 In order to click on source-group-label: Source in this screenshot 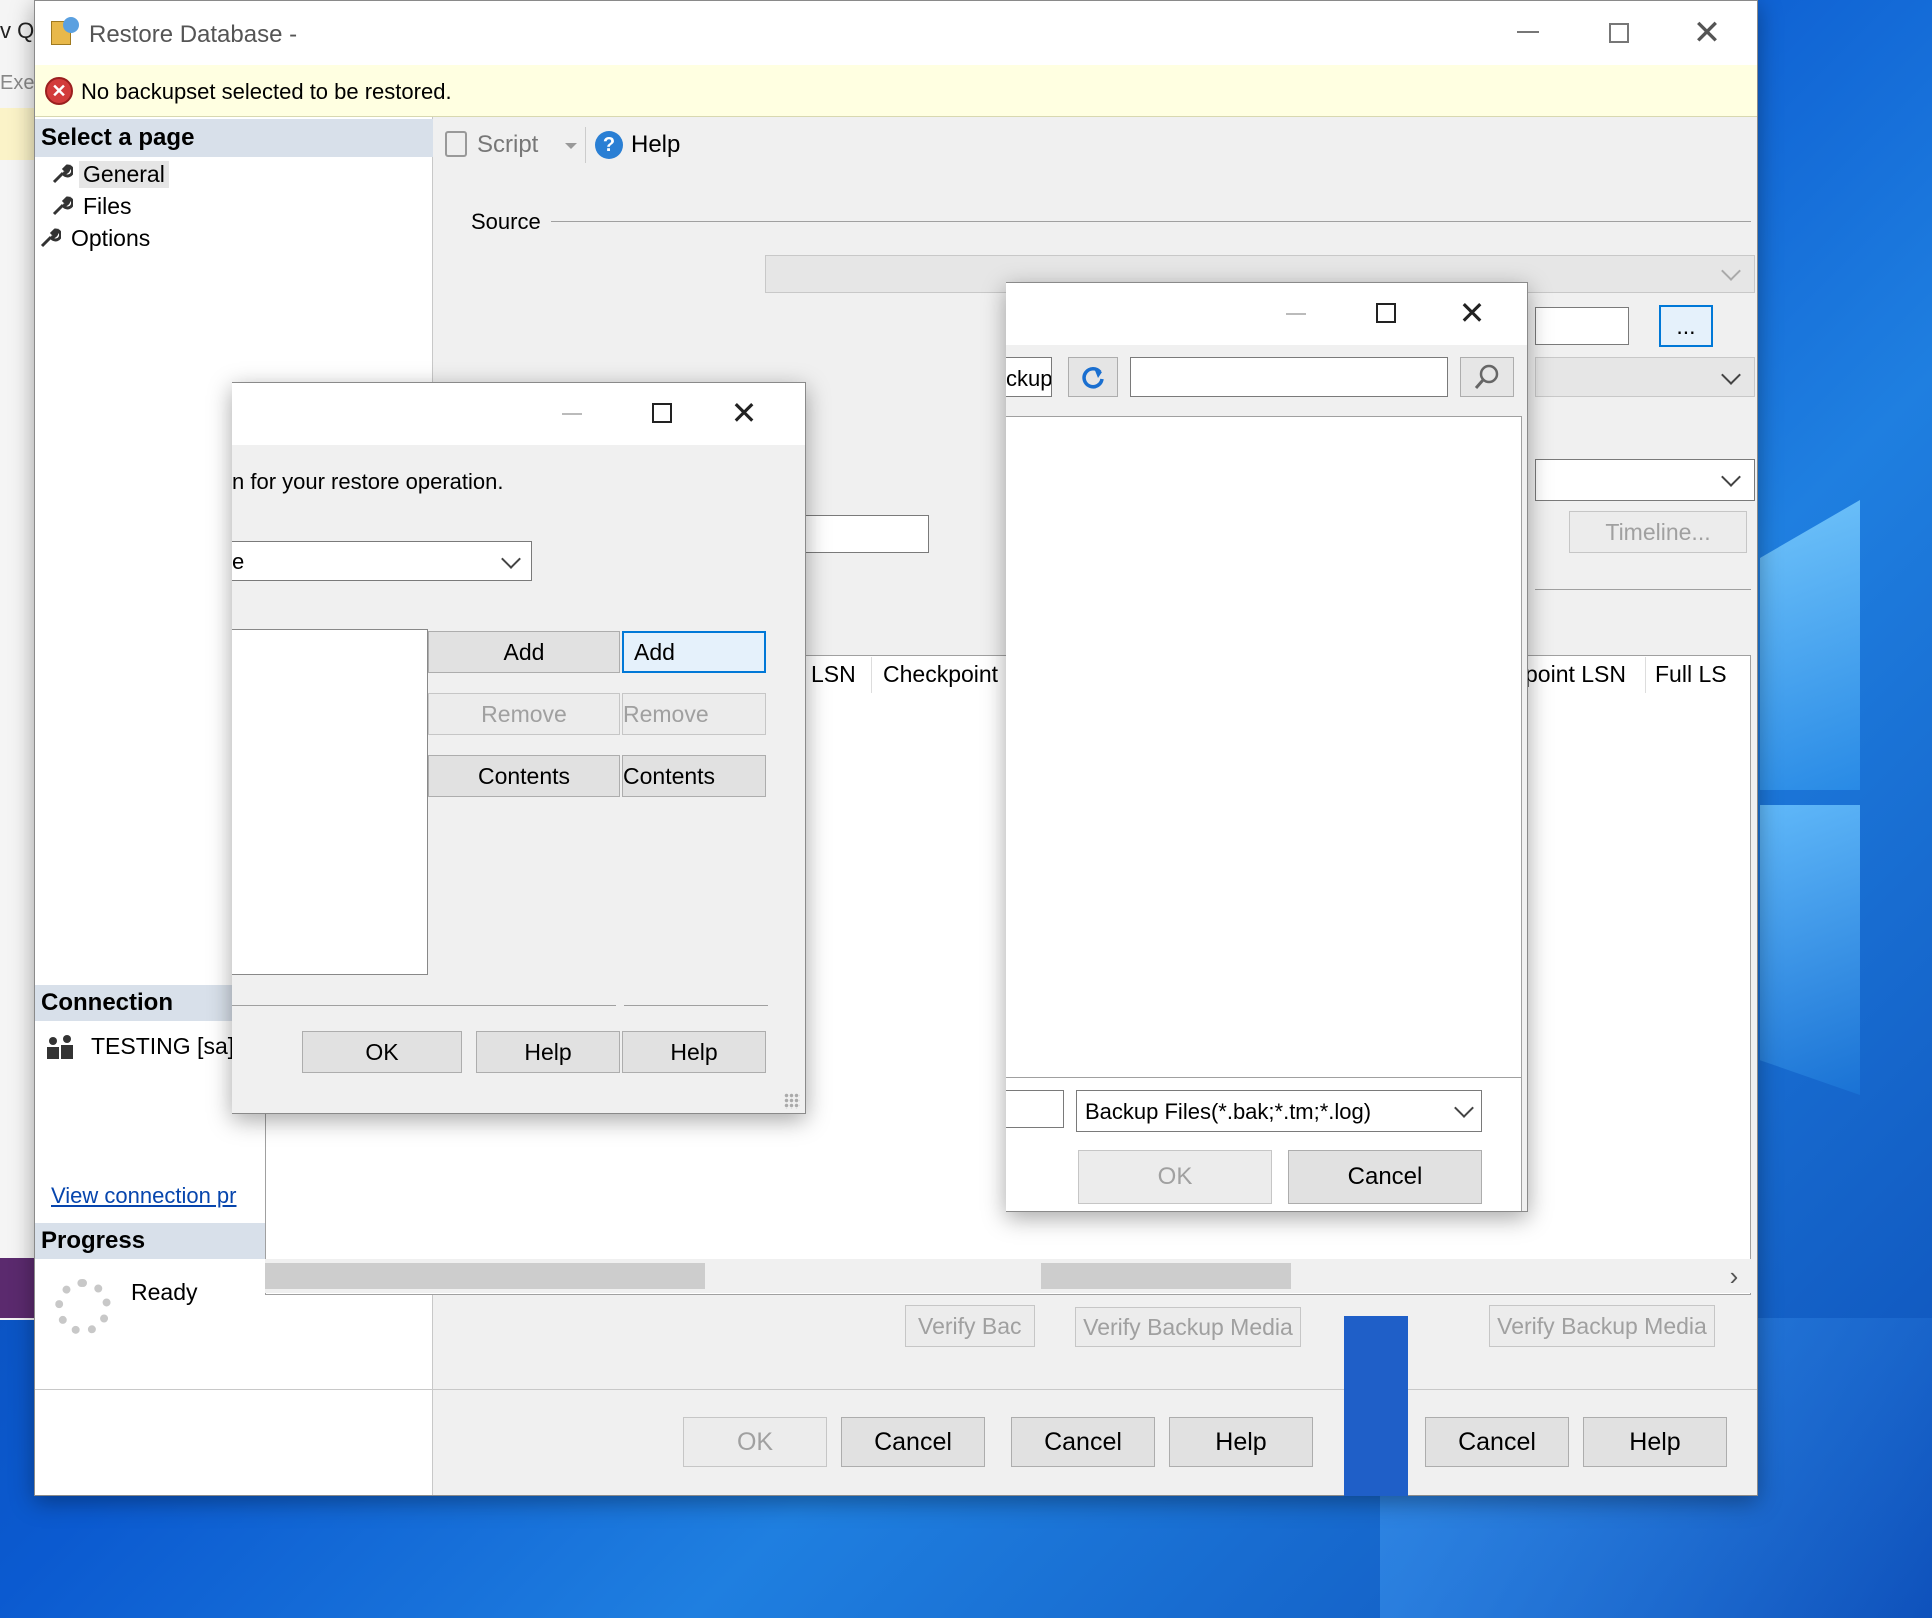, I will do `click(506, 221)`.